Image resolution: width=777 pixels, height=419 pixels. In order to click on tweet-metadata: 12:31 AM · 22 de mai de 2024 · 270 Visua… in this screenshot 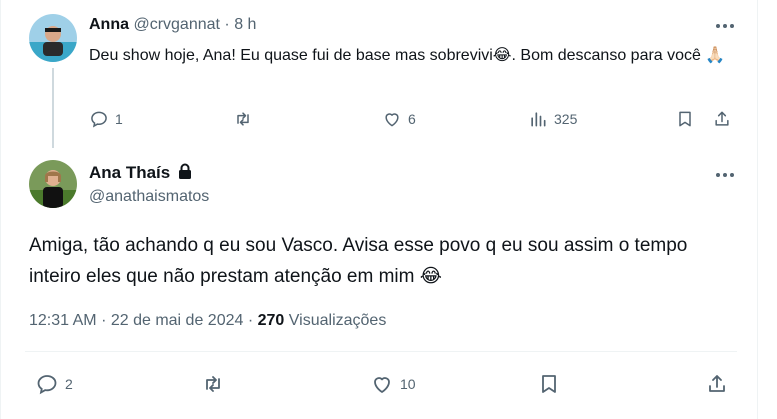, I will do `click(207, 321)`.